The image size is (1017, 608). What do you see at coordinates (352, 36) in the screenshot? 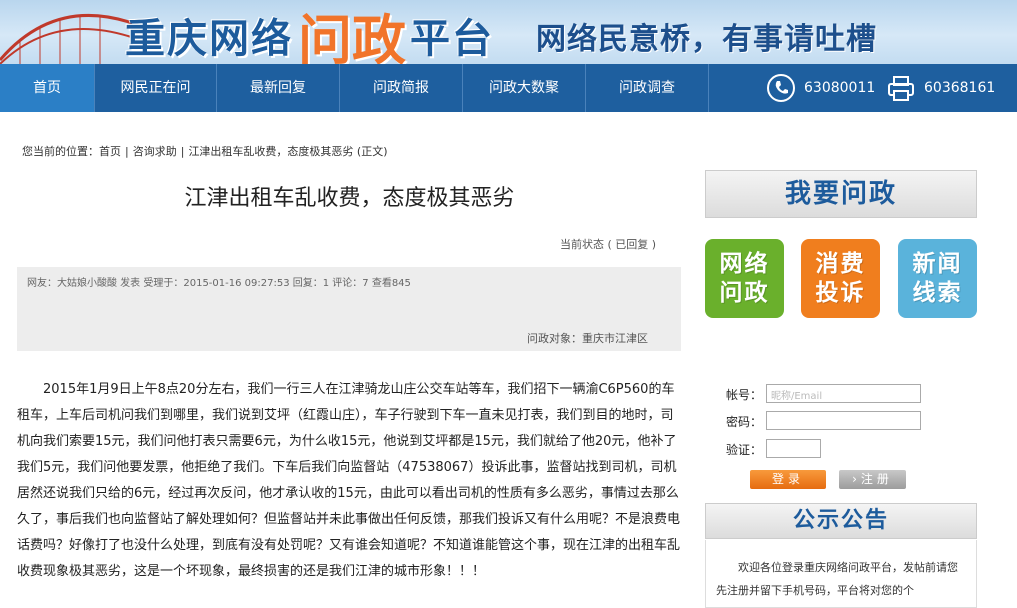
I see `site-title-accent: 问政` at bounding box center [352, 36].